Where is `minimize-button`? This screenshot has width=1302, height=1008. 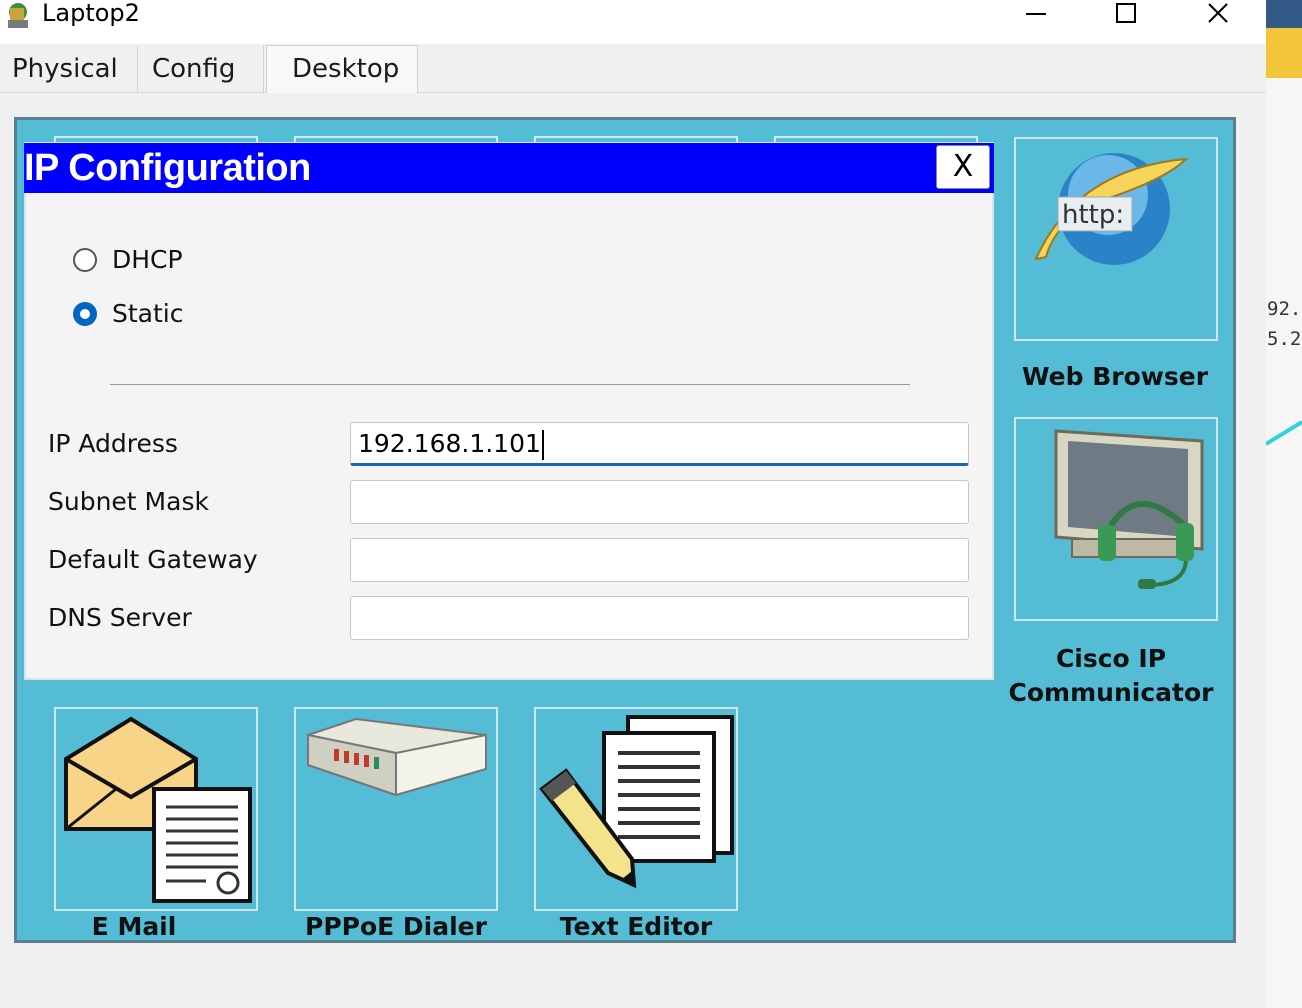
minimize-button is located at coordinates (1036, 14).